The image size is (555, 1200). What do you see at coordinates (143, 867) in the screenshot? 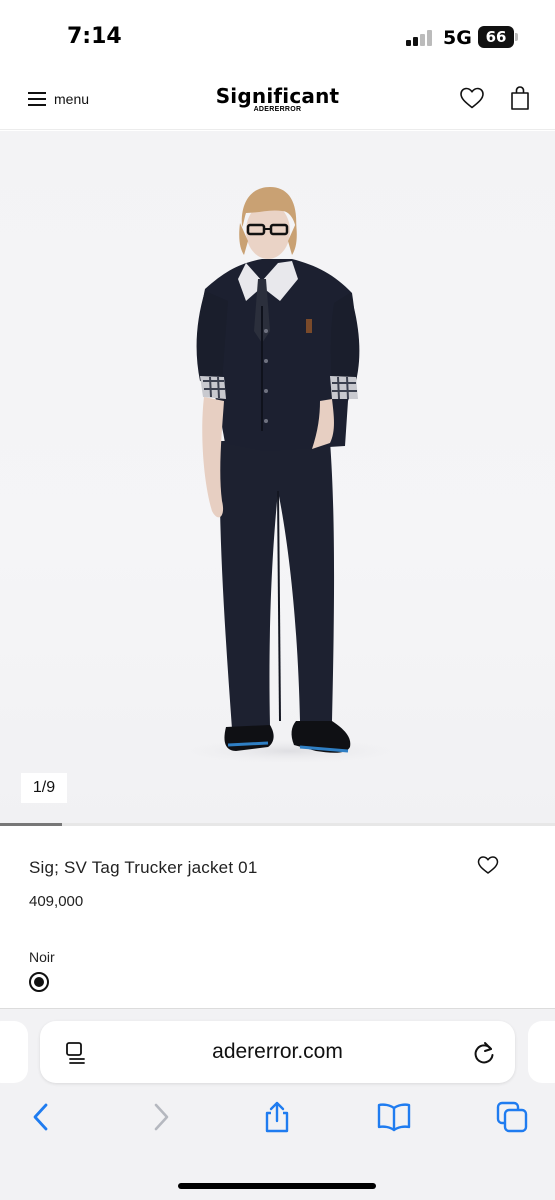
I see `product-title: Sig; SV Tag Trucker jacket 01` at bounding box center [143, 867].